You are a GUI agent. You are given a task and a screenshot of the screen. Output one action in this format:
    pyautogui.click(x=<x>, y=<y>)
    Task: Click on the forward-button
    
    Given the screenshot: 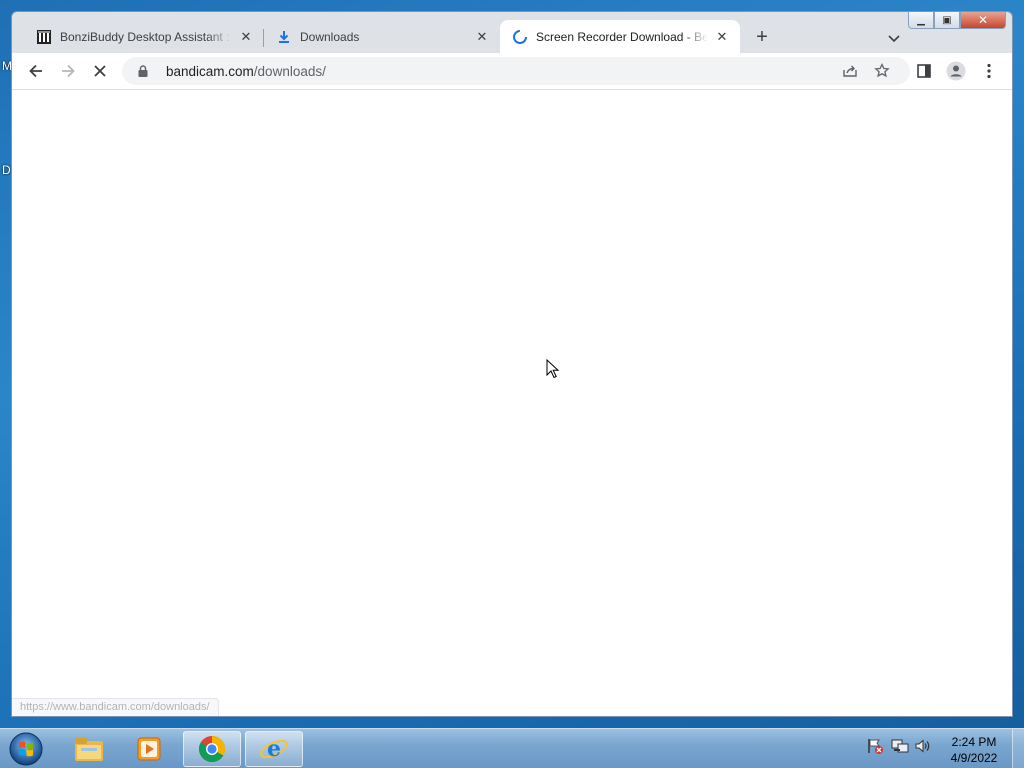 What is the action you would take?
    pyautogui.click(x=68, y=71)
    